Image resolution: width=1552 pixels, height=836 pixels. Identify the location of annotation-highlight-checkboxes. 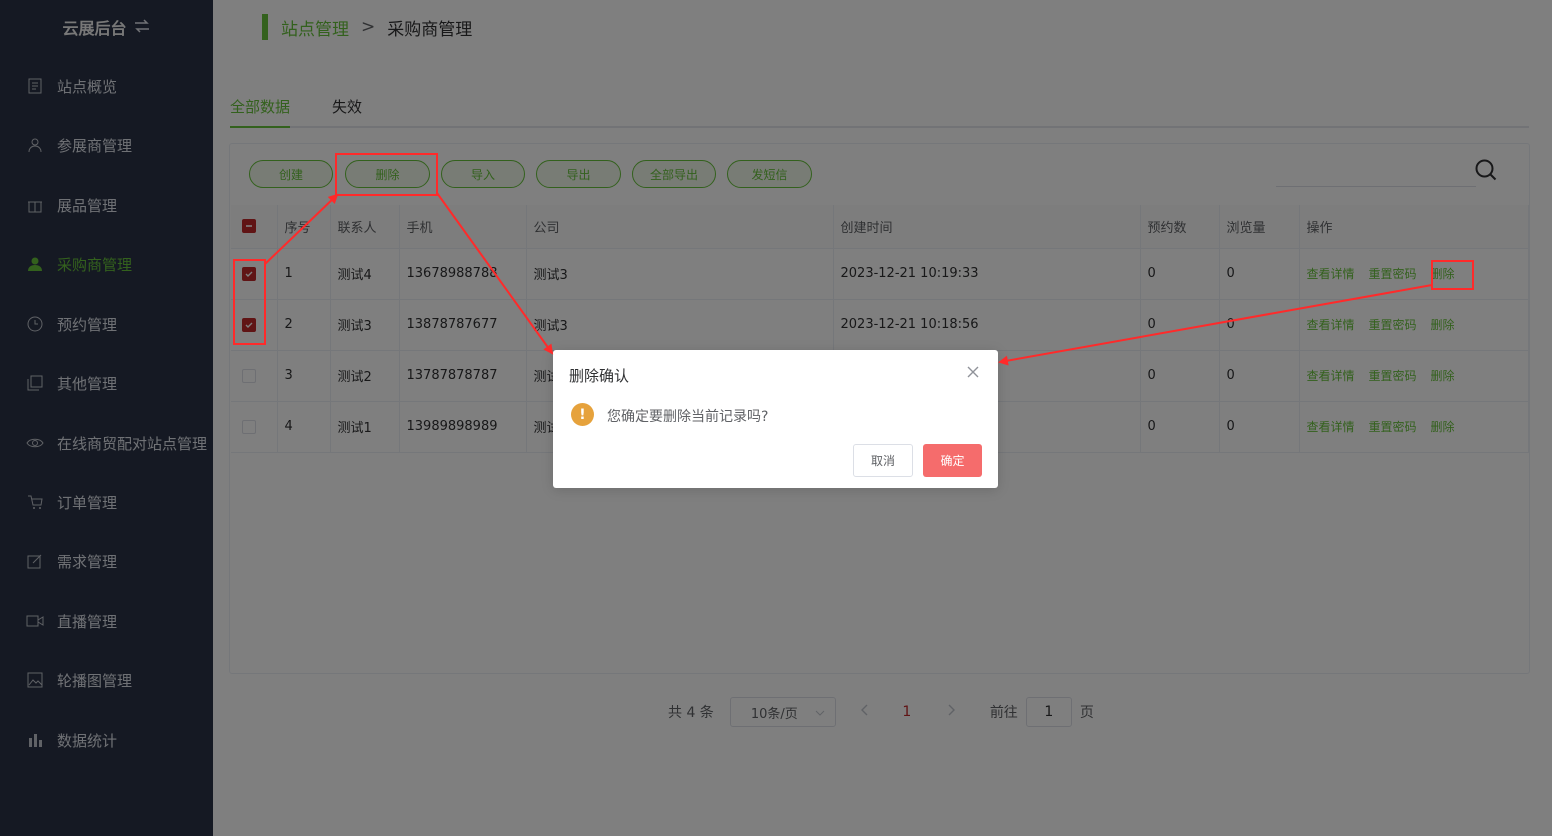
(249, 302).